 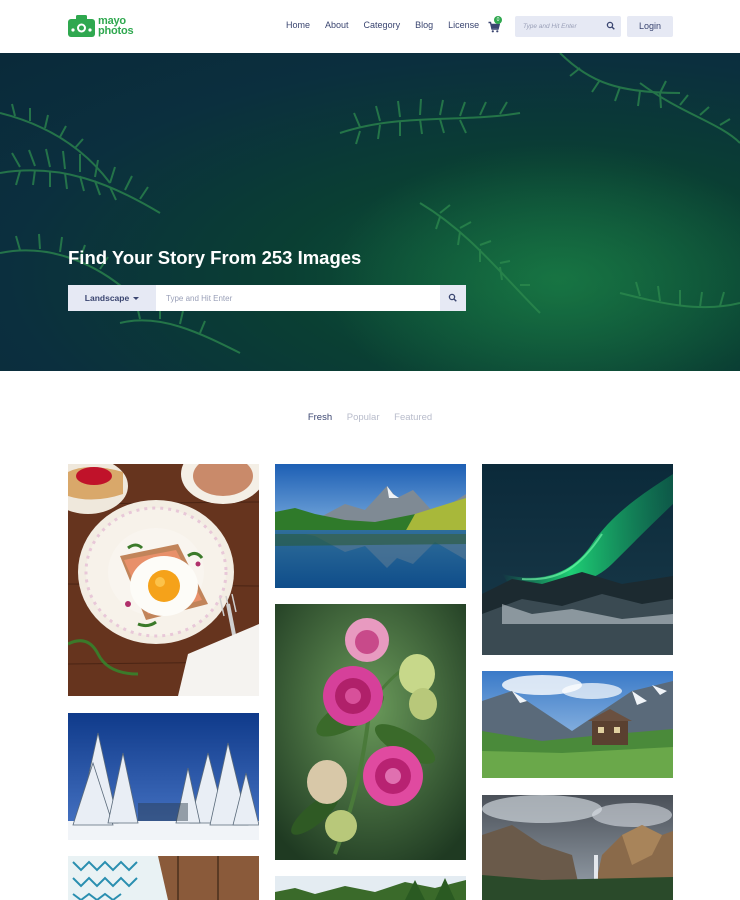 I want to click on photo-mountain-lake-reflection, so click(x=370, y=526).